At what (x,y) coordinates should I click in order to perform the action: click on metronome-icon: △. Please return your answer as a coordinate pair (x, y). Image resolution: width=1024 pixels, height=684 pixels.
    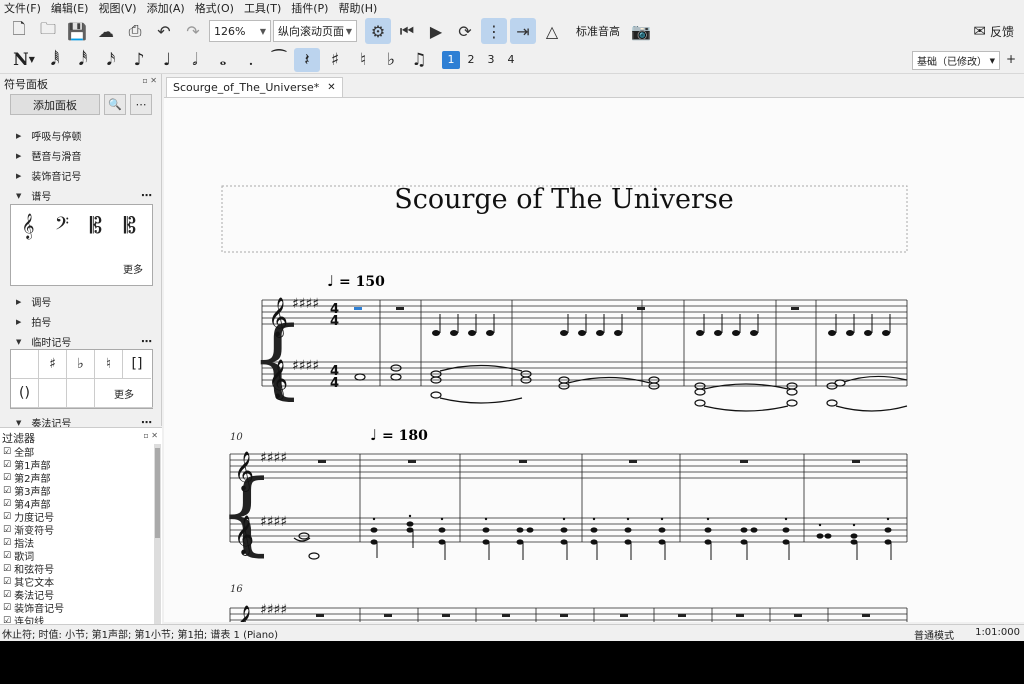
    Looking at the image, I should click on (552, 31).